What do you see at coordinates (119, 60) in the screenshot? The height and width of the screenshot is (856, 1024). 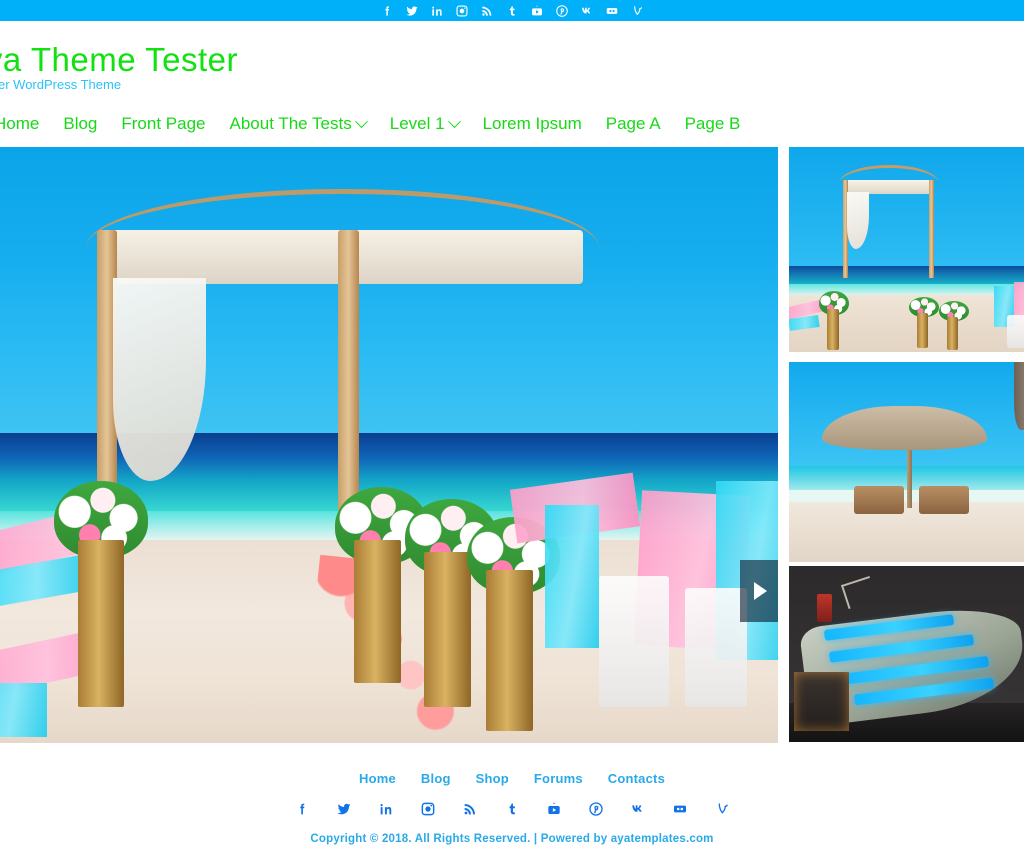 I see `site-title: Aya Theme Tester` at bounding box center [119, 60].